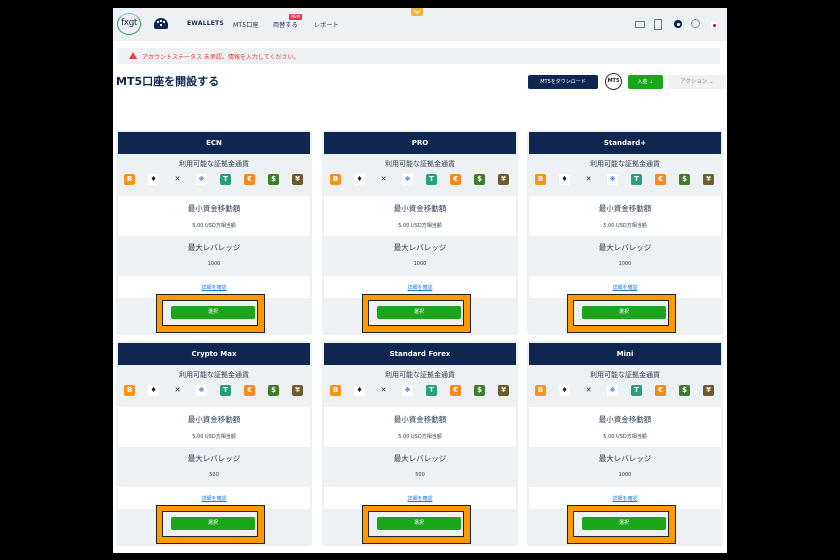 The width and height of the screenshot is (840, 560). What do you see at coordinates (420, 475) in the screenshot?
I see `max-leverage-value: 500` at bounding box center [420, 475].